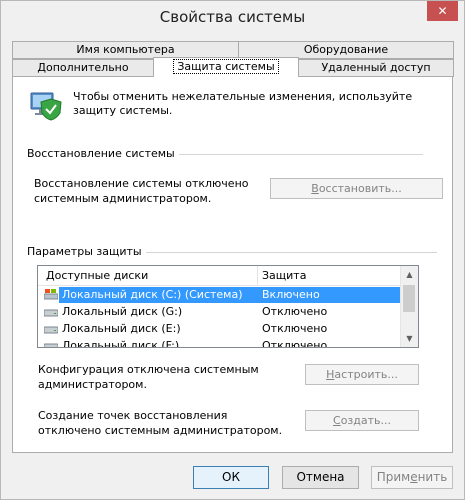 The image size is (465, 500). Describe the element at coordinates (97, 275) in the screenshot. I see `column-header-drives: Доступные диски` at that location.